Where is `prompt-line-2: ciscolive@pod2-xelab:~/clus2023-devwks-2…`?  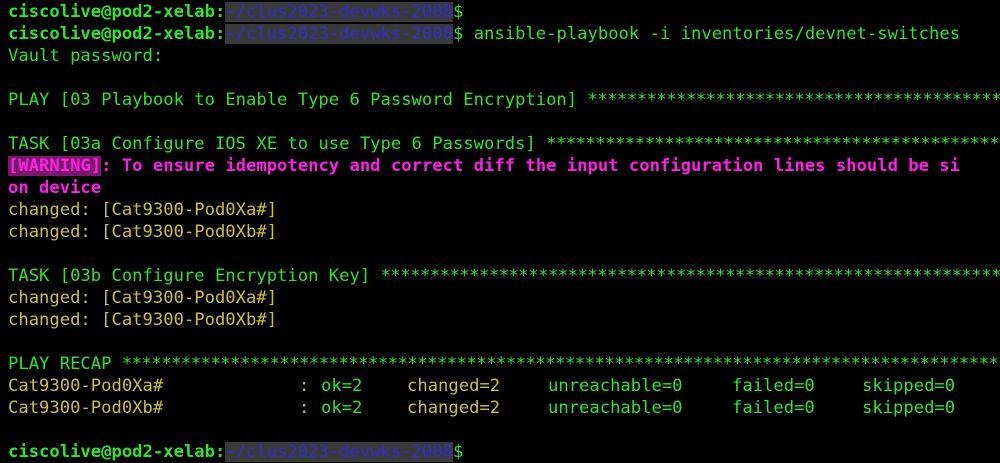 prompt-line-2: ciscolive@pod2-xelab:~/clus2023-devwks-2… is located at coordinates (484, 34).